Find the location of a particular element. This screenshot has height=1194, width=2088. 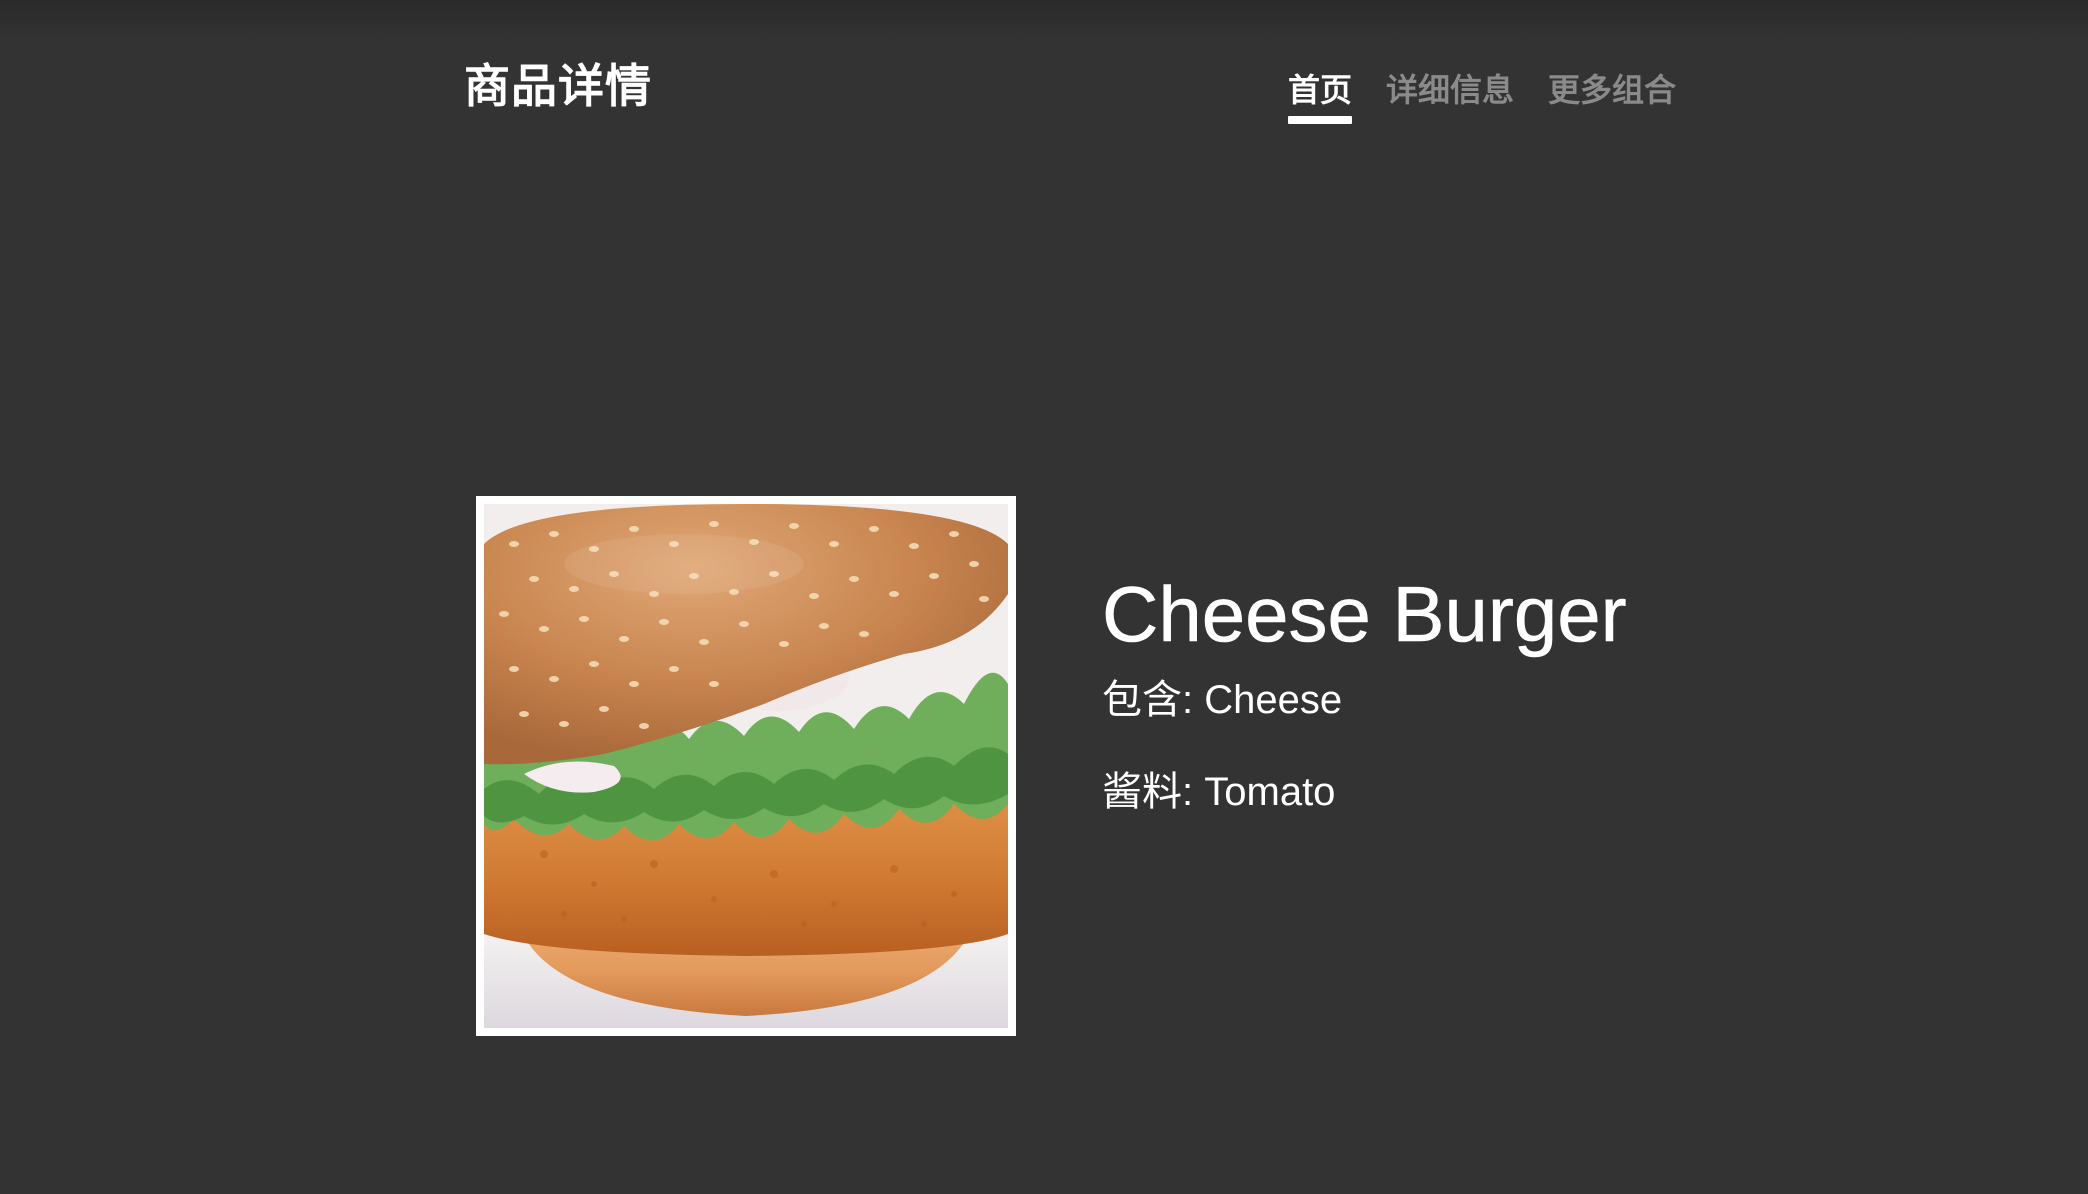

product-image-frame is located at coordinates (746, 766).